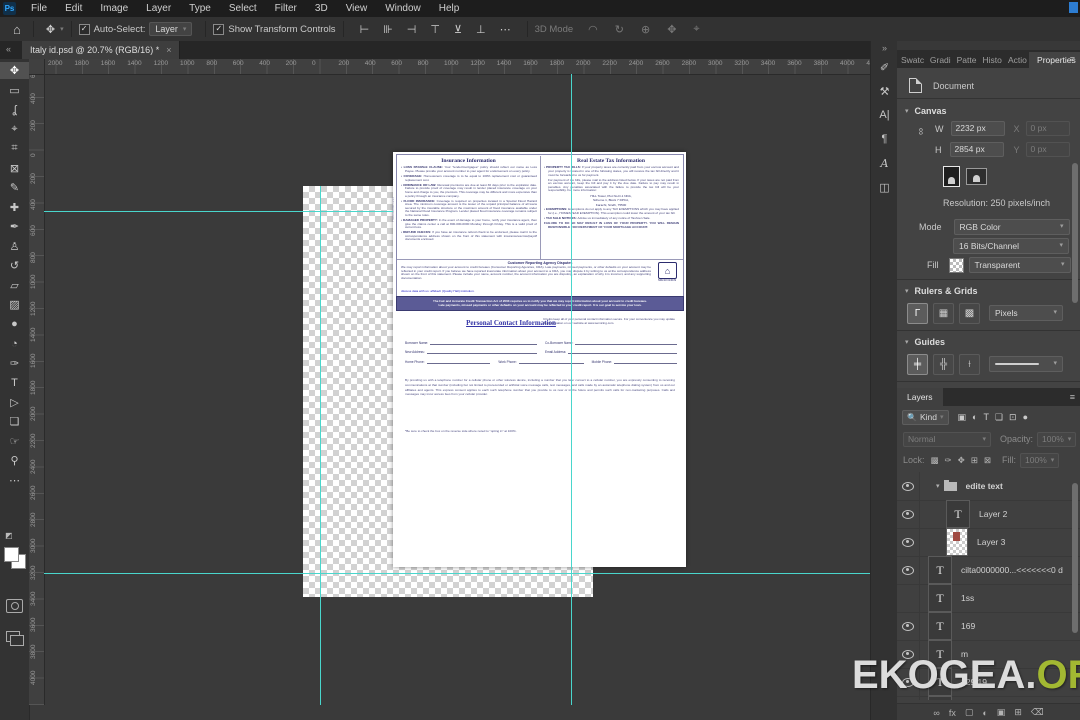 This screenshot has width=1080, height=720. Describe the element at coordinates (1072, 397) in the screenshot. I see `layers-menu-icon: ≡` at that location.